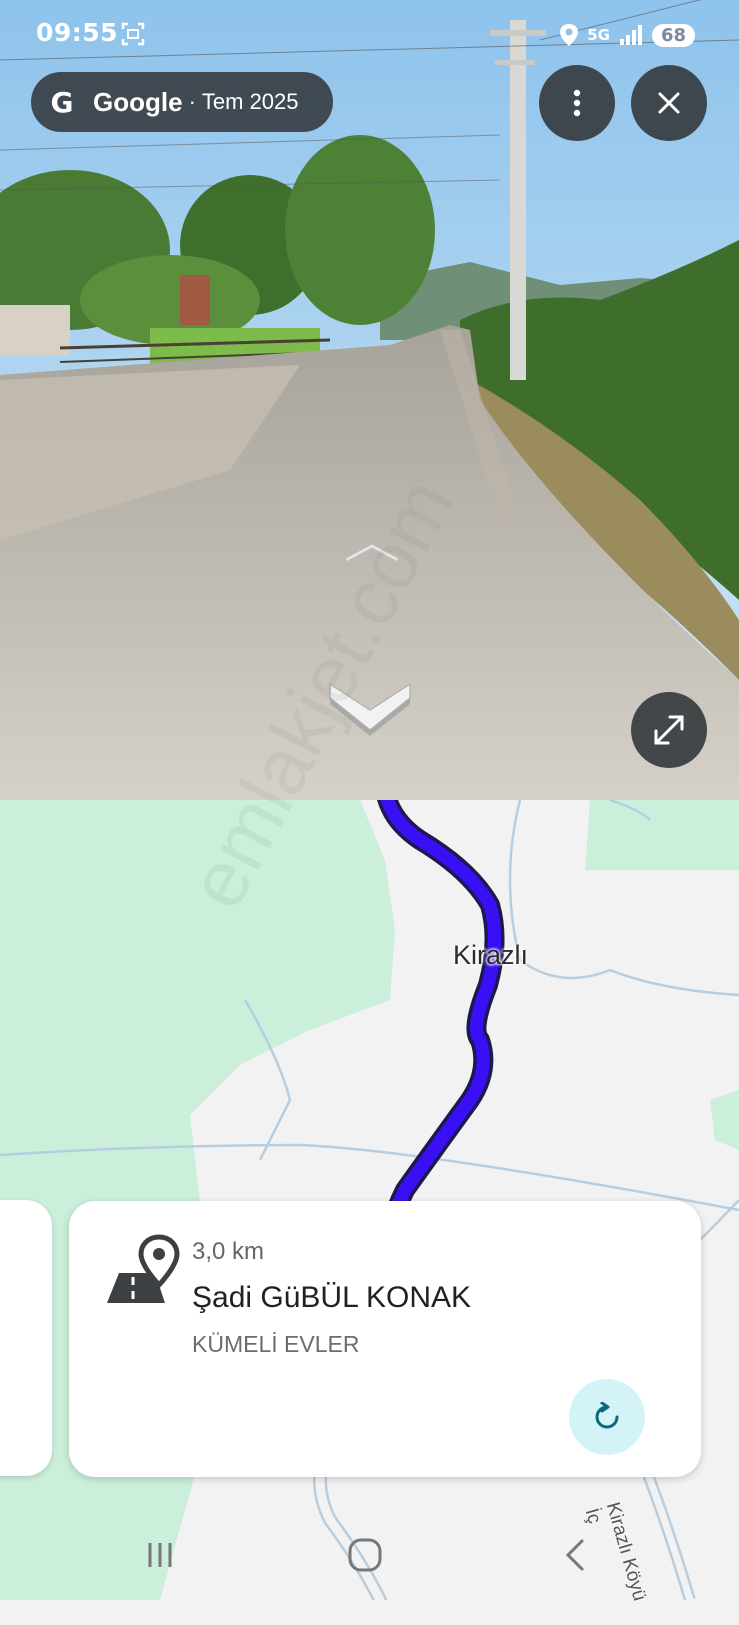  I want to click on close-icon, so click(669, 103).